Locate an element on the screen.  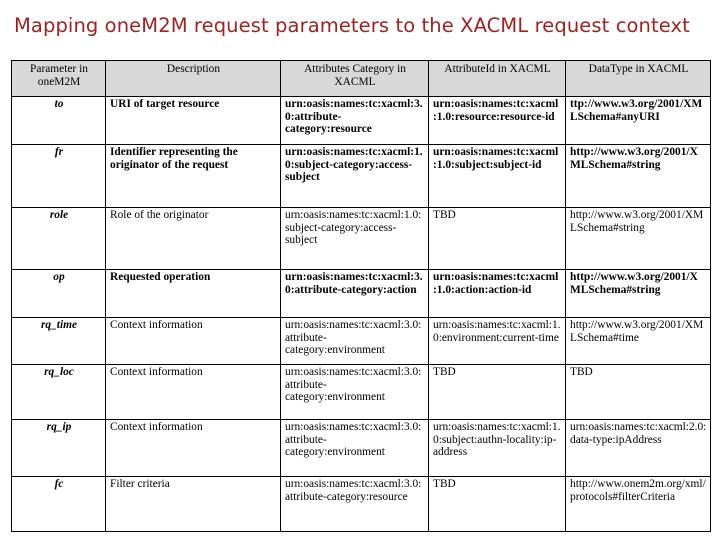
column-header-attributes-category: Attributes Category in XACML is located at coordinates (354, 78).